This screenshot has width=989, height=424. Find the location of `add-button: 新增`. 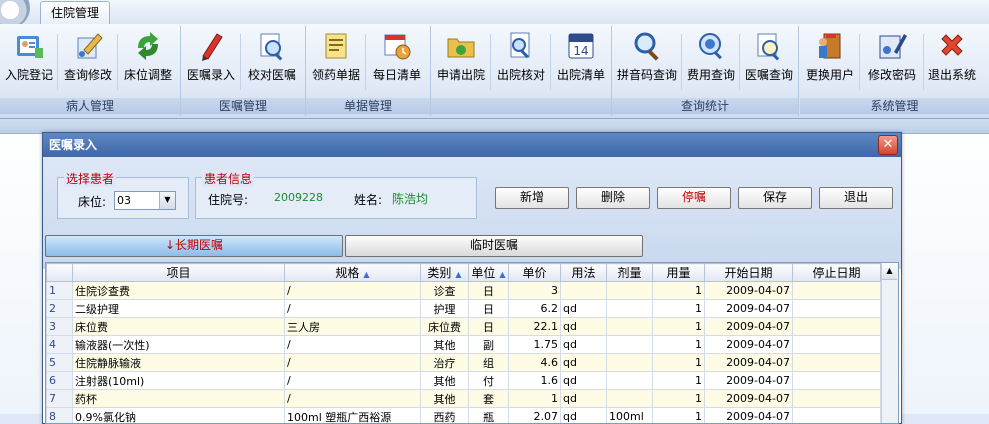

add-button: 新增 is located at coordinates (532, 198).